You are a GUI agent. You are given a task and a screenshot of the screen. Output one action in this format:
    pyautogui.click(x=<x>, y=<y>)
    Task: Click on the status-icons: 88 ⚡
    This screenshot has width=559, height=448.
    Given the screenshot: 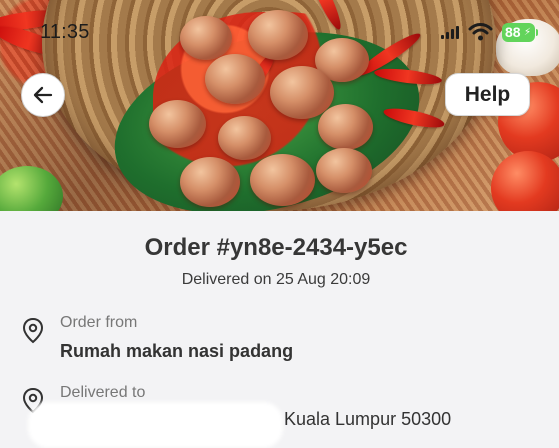 What is the action you would take?
    pyautogui.click(x=489, y=32)
    